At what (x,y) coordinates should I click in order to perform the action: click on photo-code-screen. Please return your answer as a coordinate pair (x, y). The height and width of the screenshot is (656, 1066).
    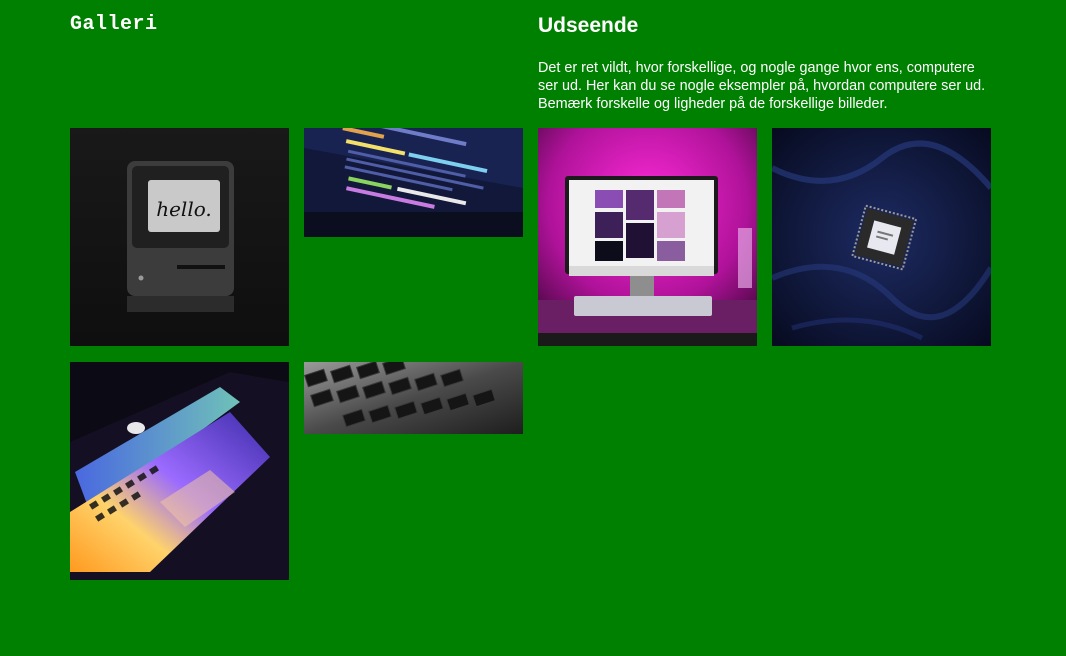
    Looking at the image, I should click on (413, 182).